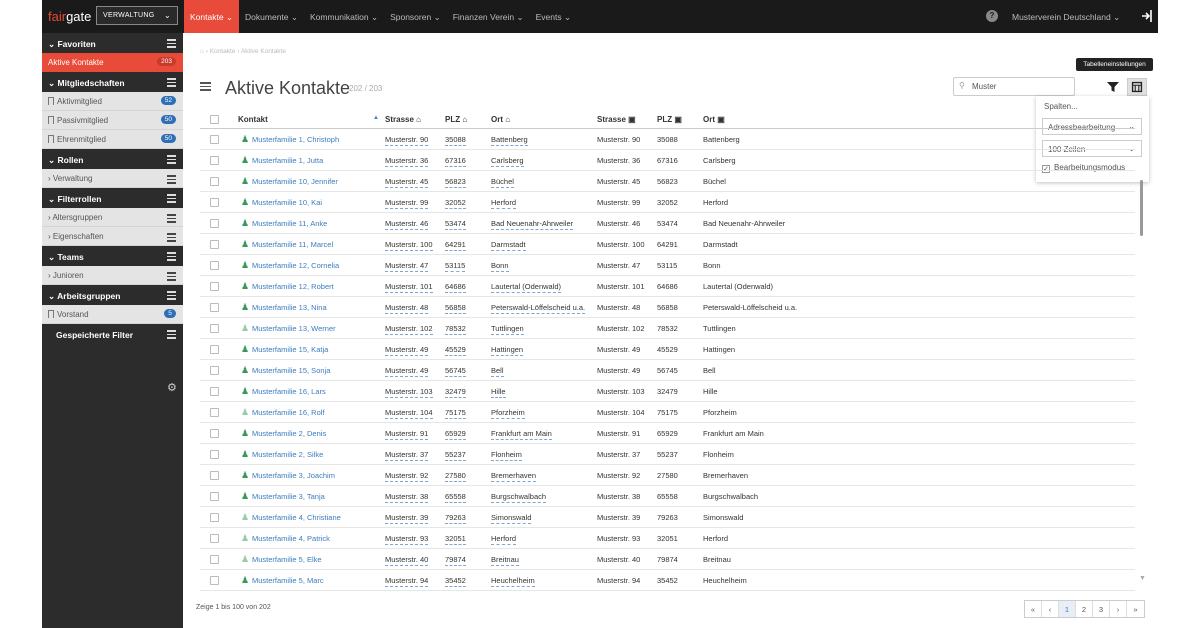 The image size is (1200, 628). What do you see at coordinates (376, 118) in the screenshot?
I see `sort-asc-icon: ▲` at bounding box center [376, 118].